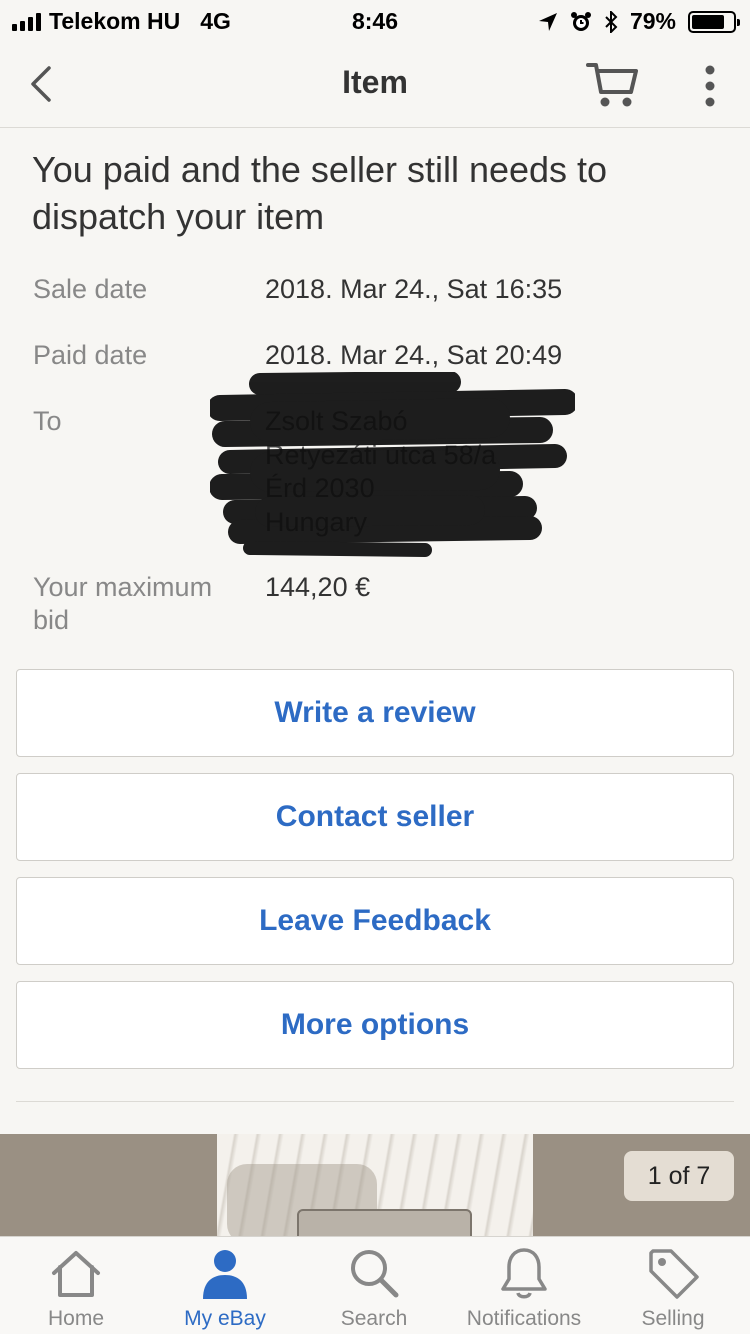 The height and width of the screenshot is (1334, 750). What do you see at coordinates (547, 21) in the screenshot?
I see `location-arrow-icon` at bounding box center [547, 21].